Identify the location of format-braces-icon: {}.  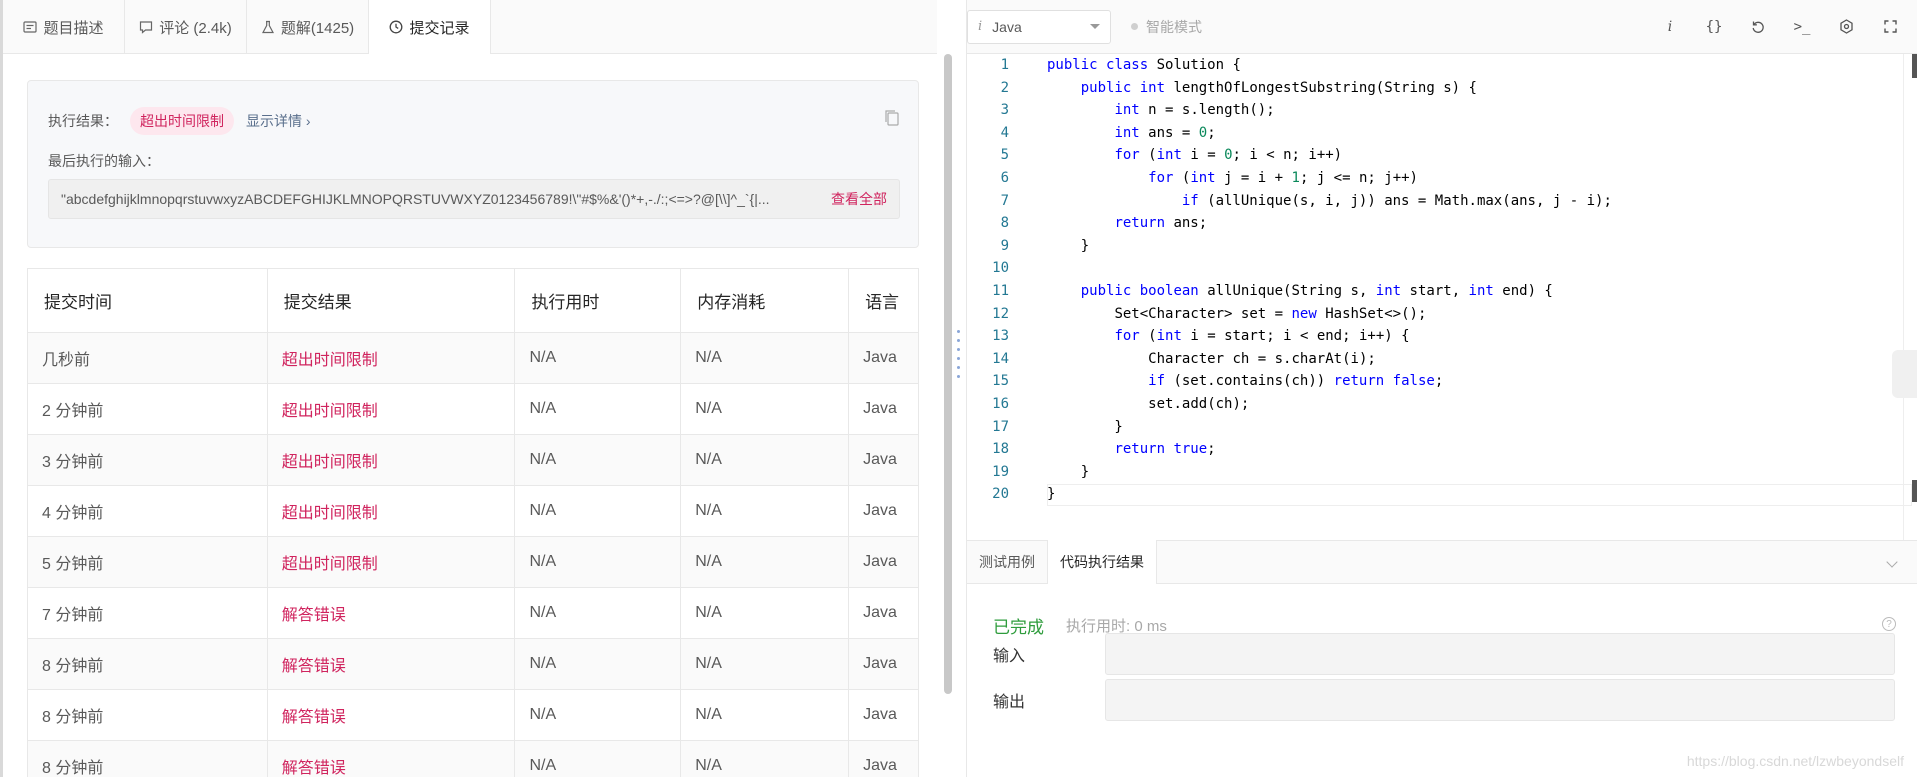
(1714, 27).